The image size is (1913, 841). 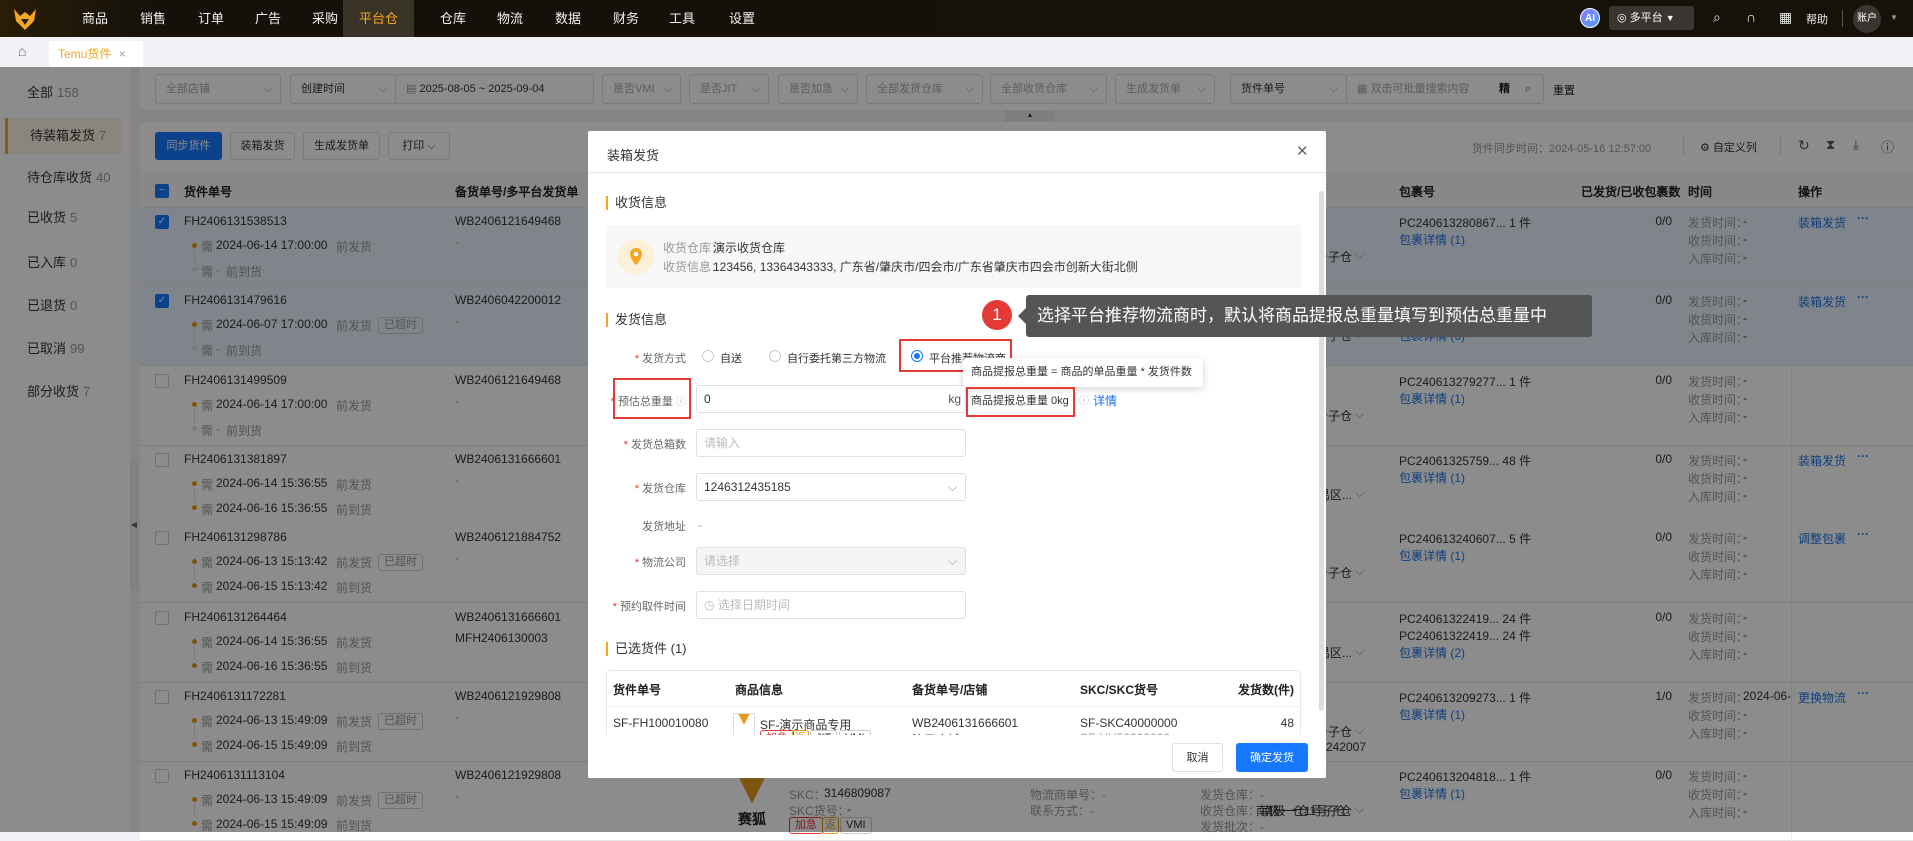 What do you see at coordinates (122, 54) in the screenshot?
I see `close-icon: ×` at bounding box center [122, 54].